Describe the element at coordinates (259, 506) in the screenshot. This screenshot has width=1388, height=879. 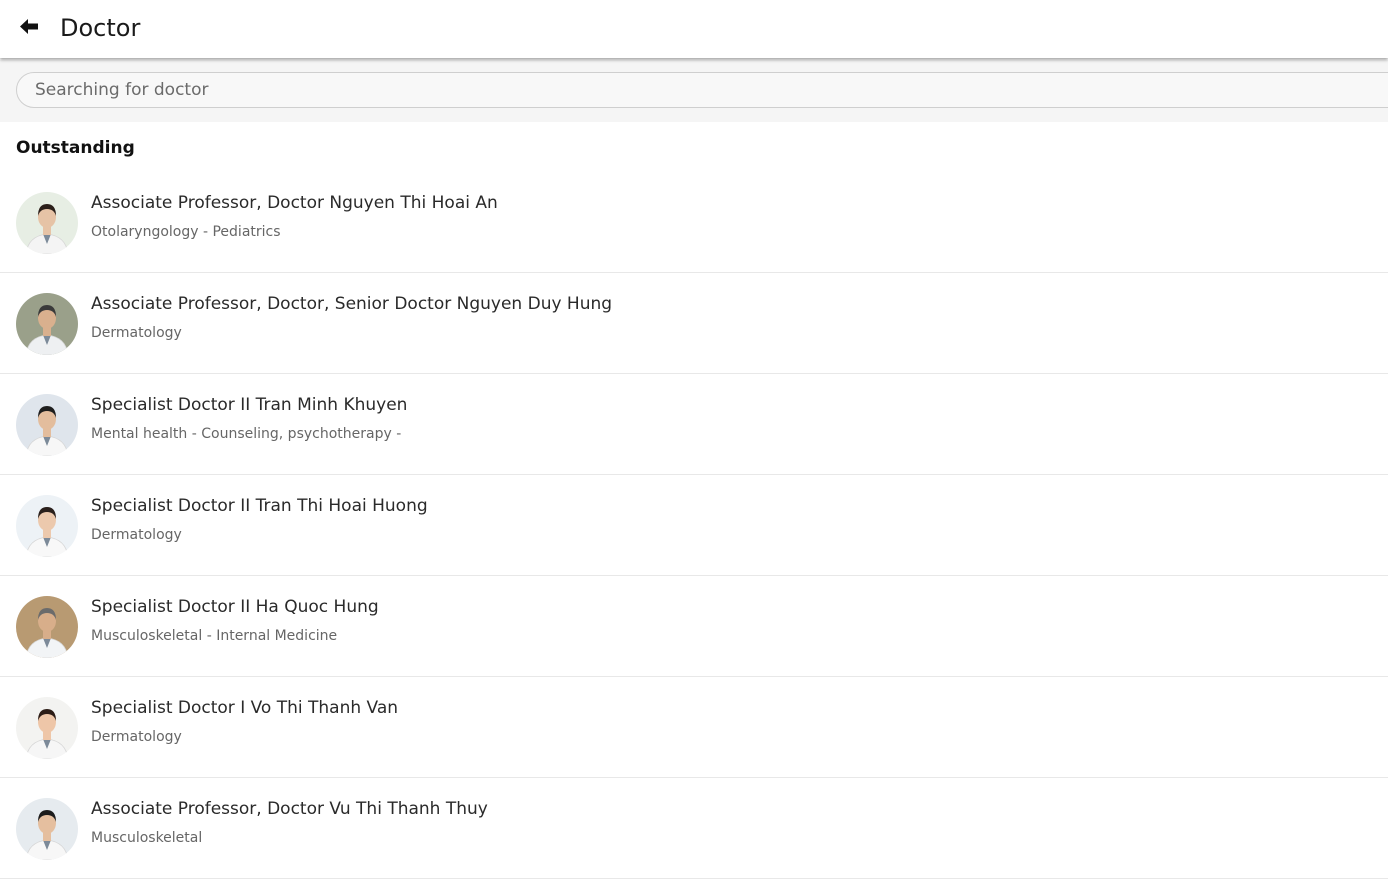
I see `doctor-name: Specialist Doctor II Tran Thi Hoai Huong` at that location.